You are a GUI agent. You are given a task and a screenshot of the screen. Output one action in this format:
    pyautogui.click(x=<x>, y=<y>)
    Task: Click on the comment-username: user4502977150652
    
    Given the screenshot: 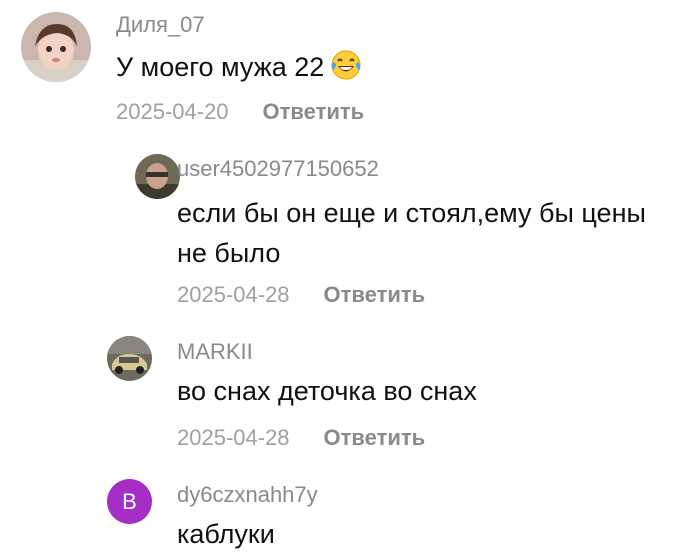 What is the action you would take?
    pyautogui.click(x=278, y=169)
    